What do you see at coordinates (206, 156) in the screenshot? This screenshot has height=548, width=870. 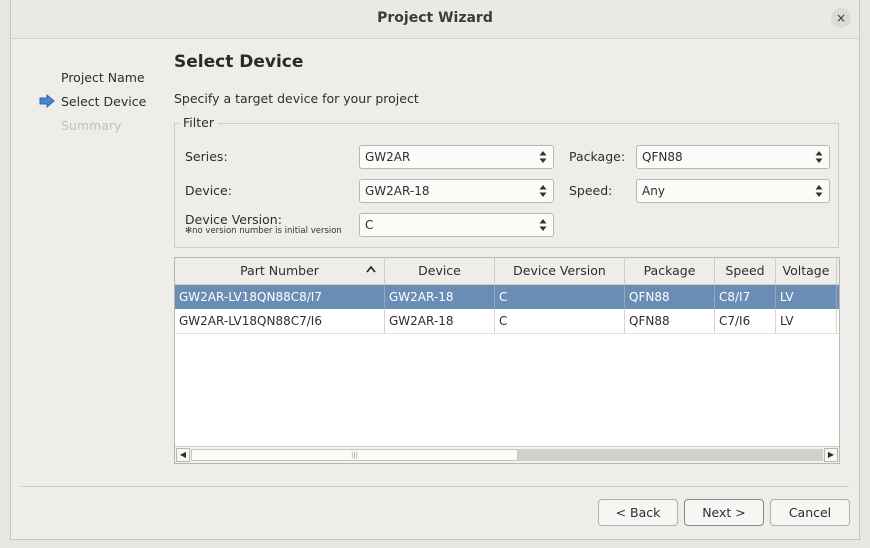 I see `series-label: Series:` at bounding box center [206, 156].